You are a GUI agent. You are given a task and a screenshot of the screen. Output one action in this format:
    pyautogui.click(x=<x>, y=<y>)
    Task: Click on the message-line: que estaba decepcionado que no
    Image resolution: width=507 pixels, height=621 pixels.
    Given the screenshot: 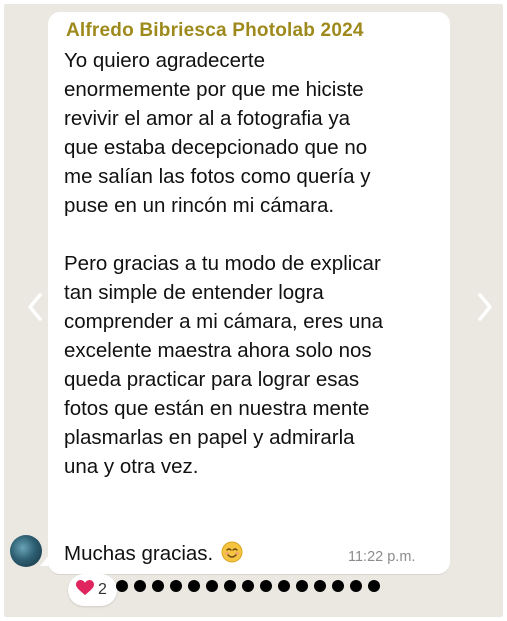 What is the action you would take?
    pyautogui.click(x=216, y=147)
    